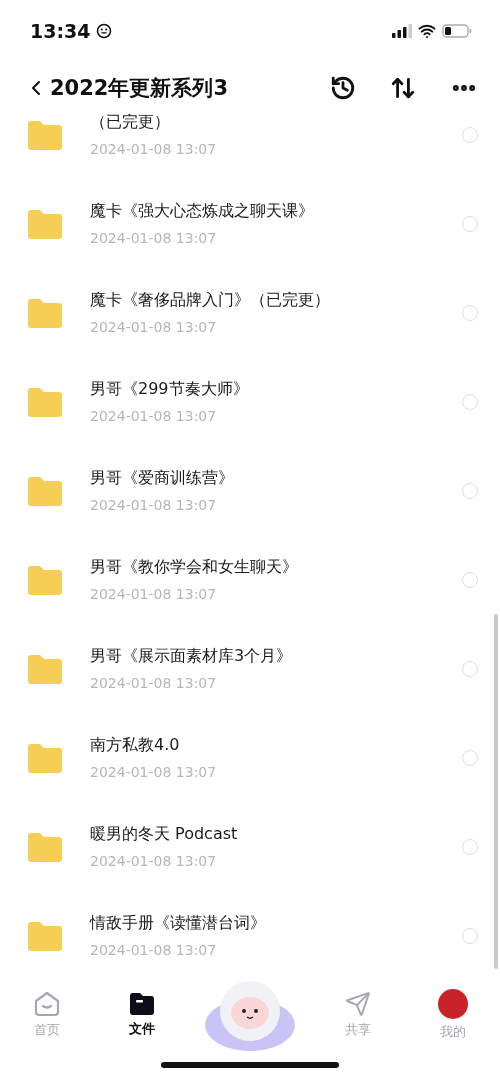 The height and width of the screenshot is (1082, 500). Describe the element at coordinates (402, 31) in the screenshot. I see `signal-icon` at that location.